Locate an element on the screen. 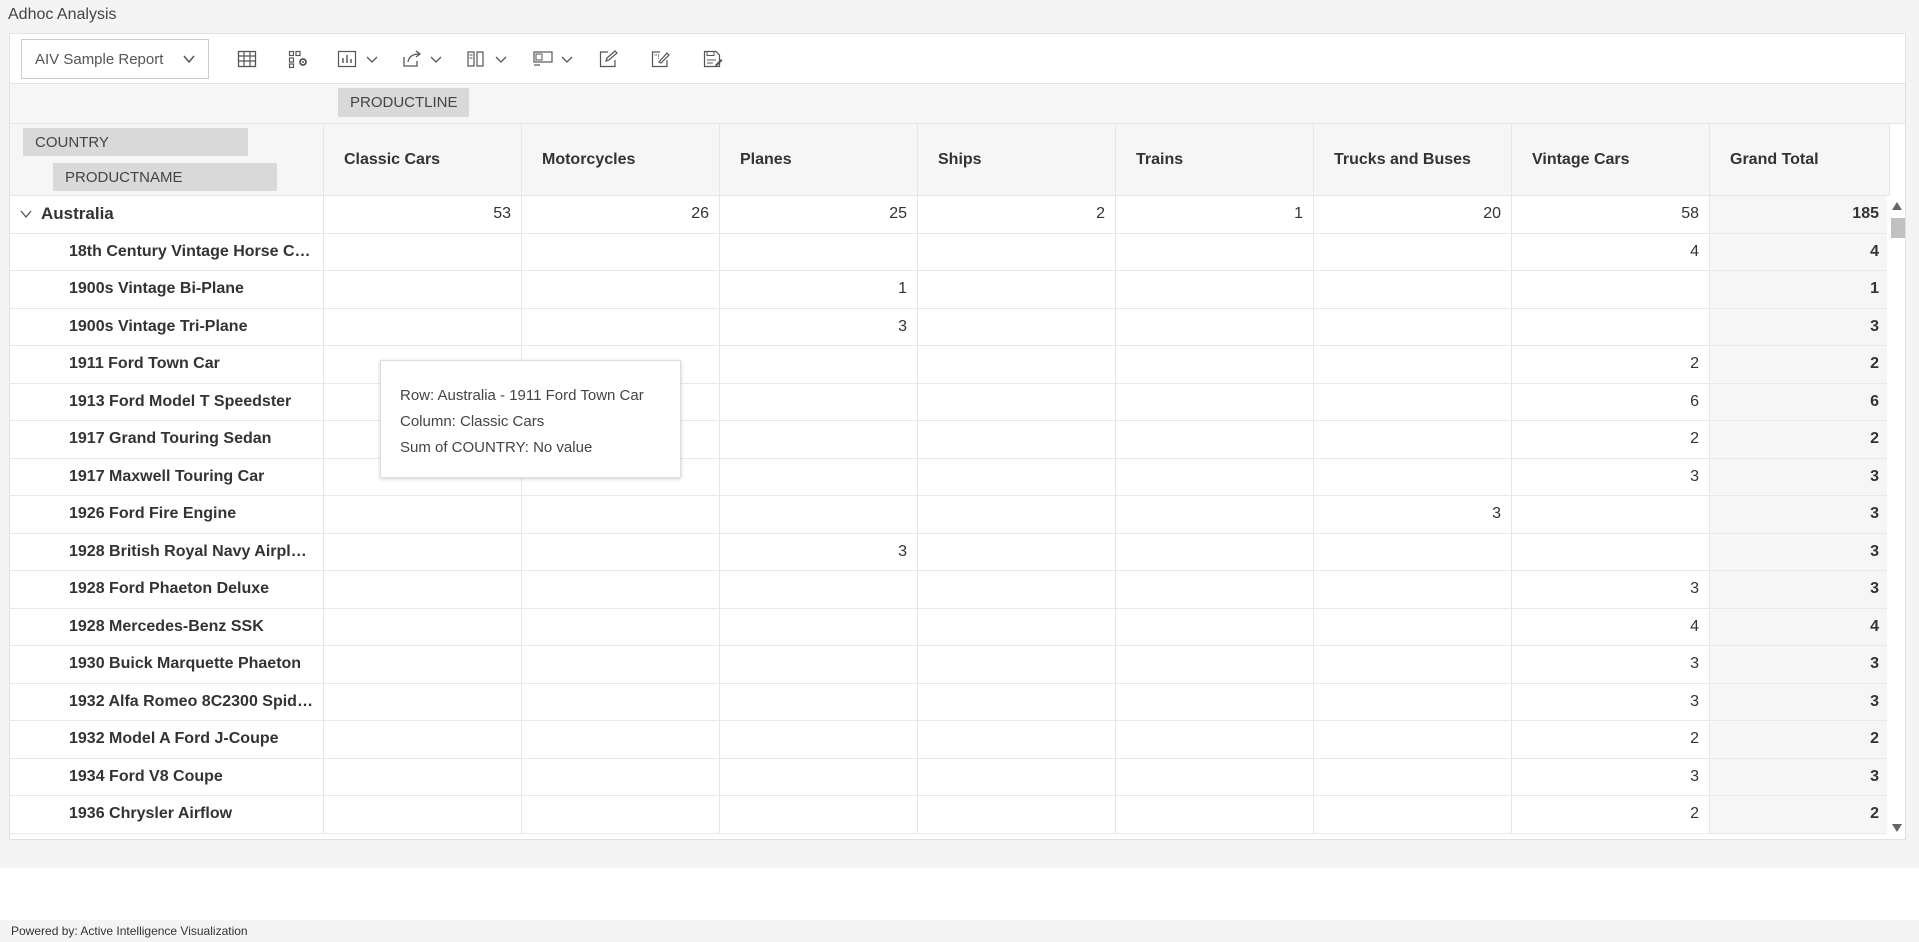 This screenshot has height=942, width=1919. value-cell: 58 is located at coordinates (1611, 214).